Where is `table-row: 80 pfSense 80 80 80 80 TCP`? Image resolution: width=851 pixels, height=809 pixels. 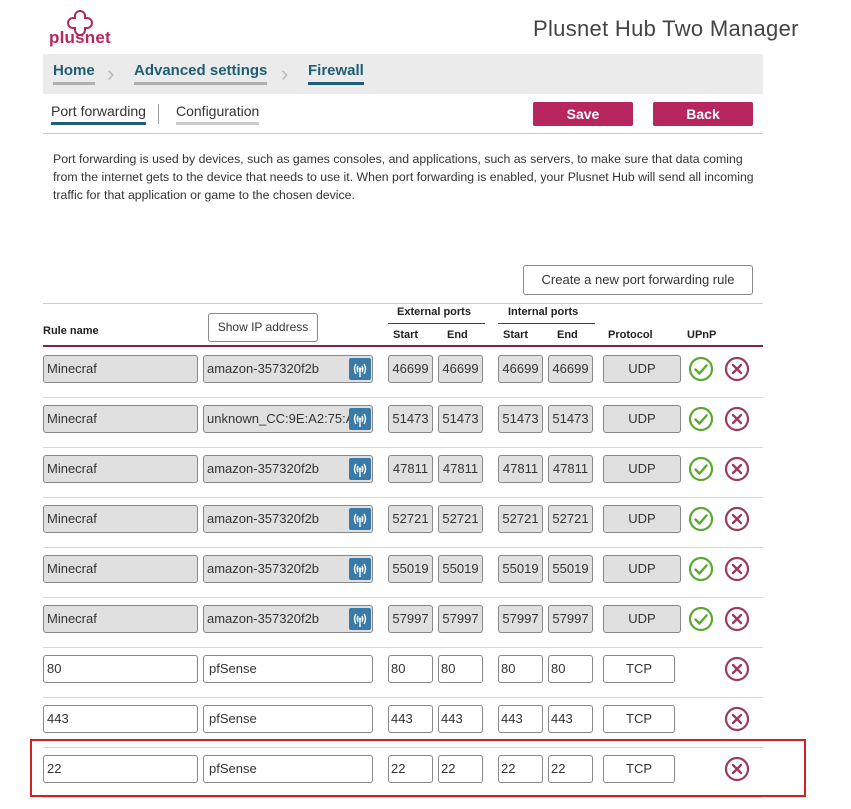 table-row: 80 pfSense 80 80 80 80 TCP is located at coordinates (403, 673).